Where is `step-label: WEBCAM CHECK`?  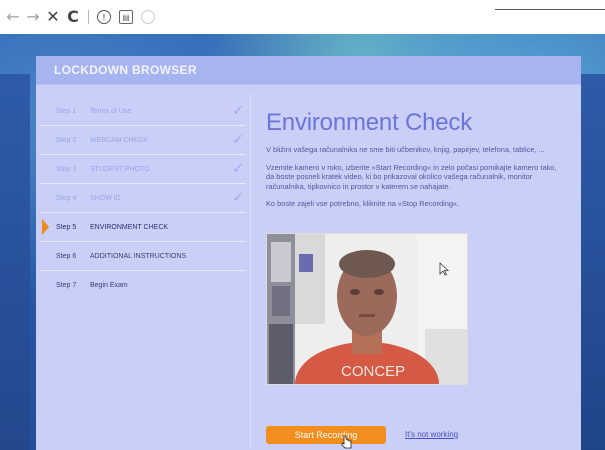
step-label: WEBCAM CHECK is located at coordinates (119, 140).